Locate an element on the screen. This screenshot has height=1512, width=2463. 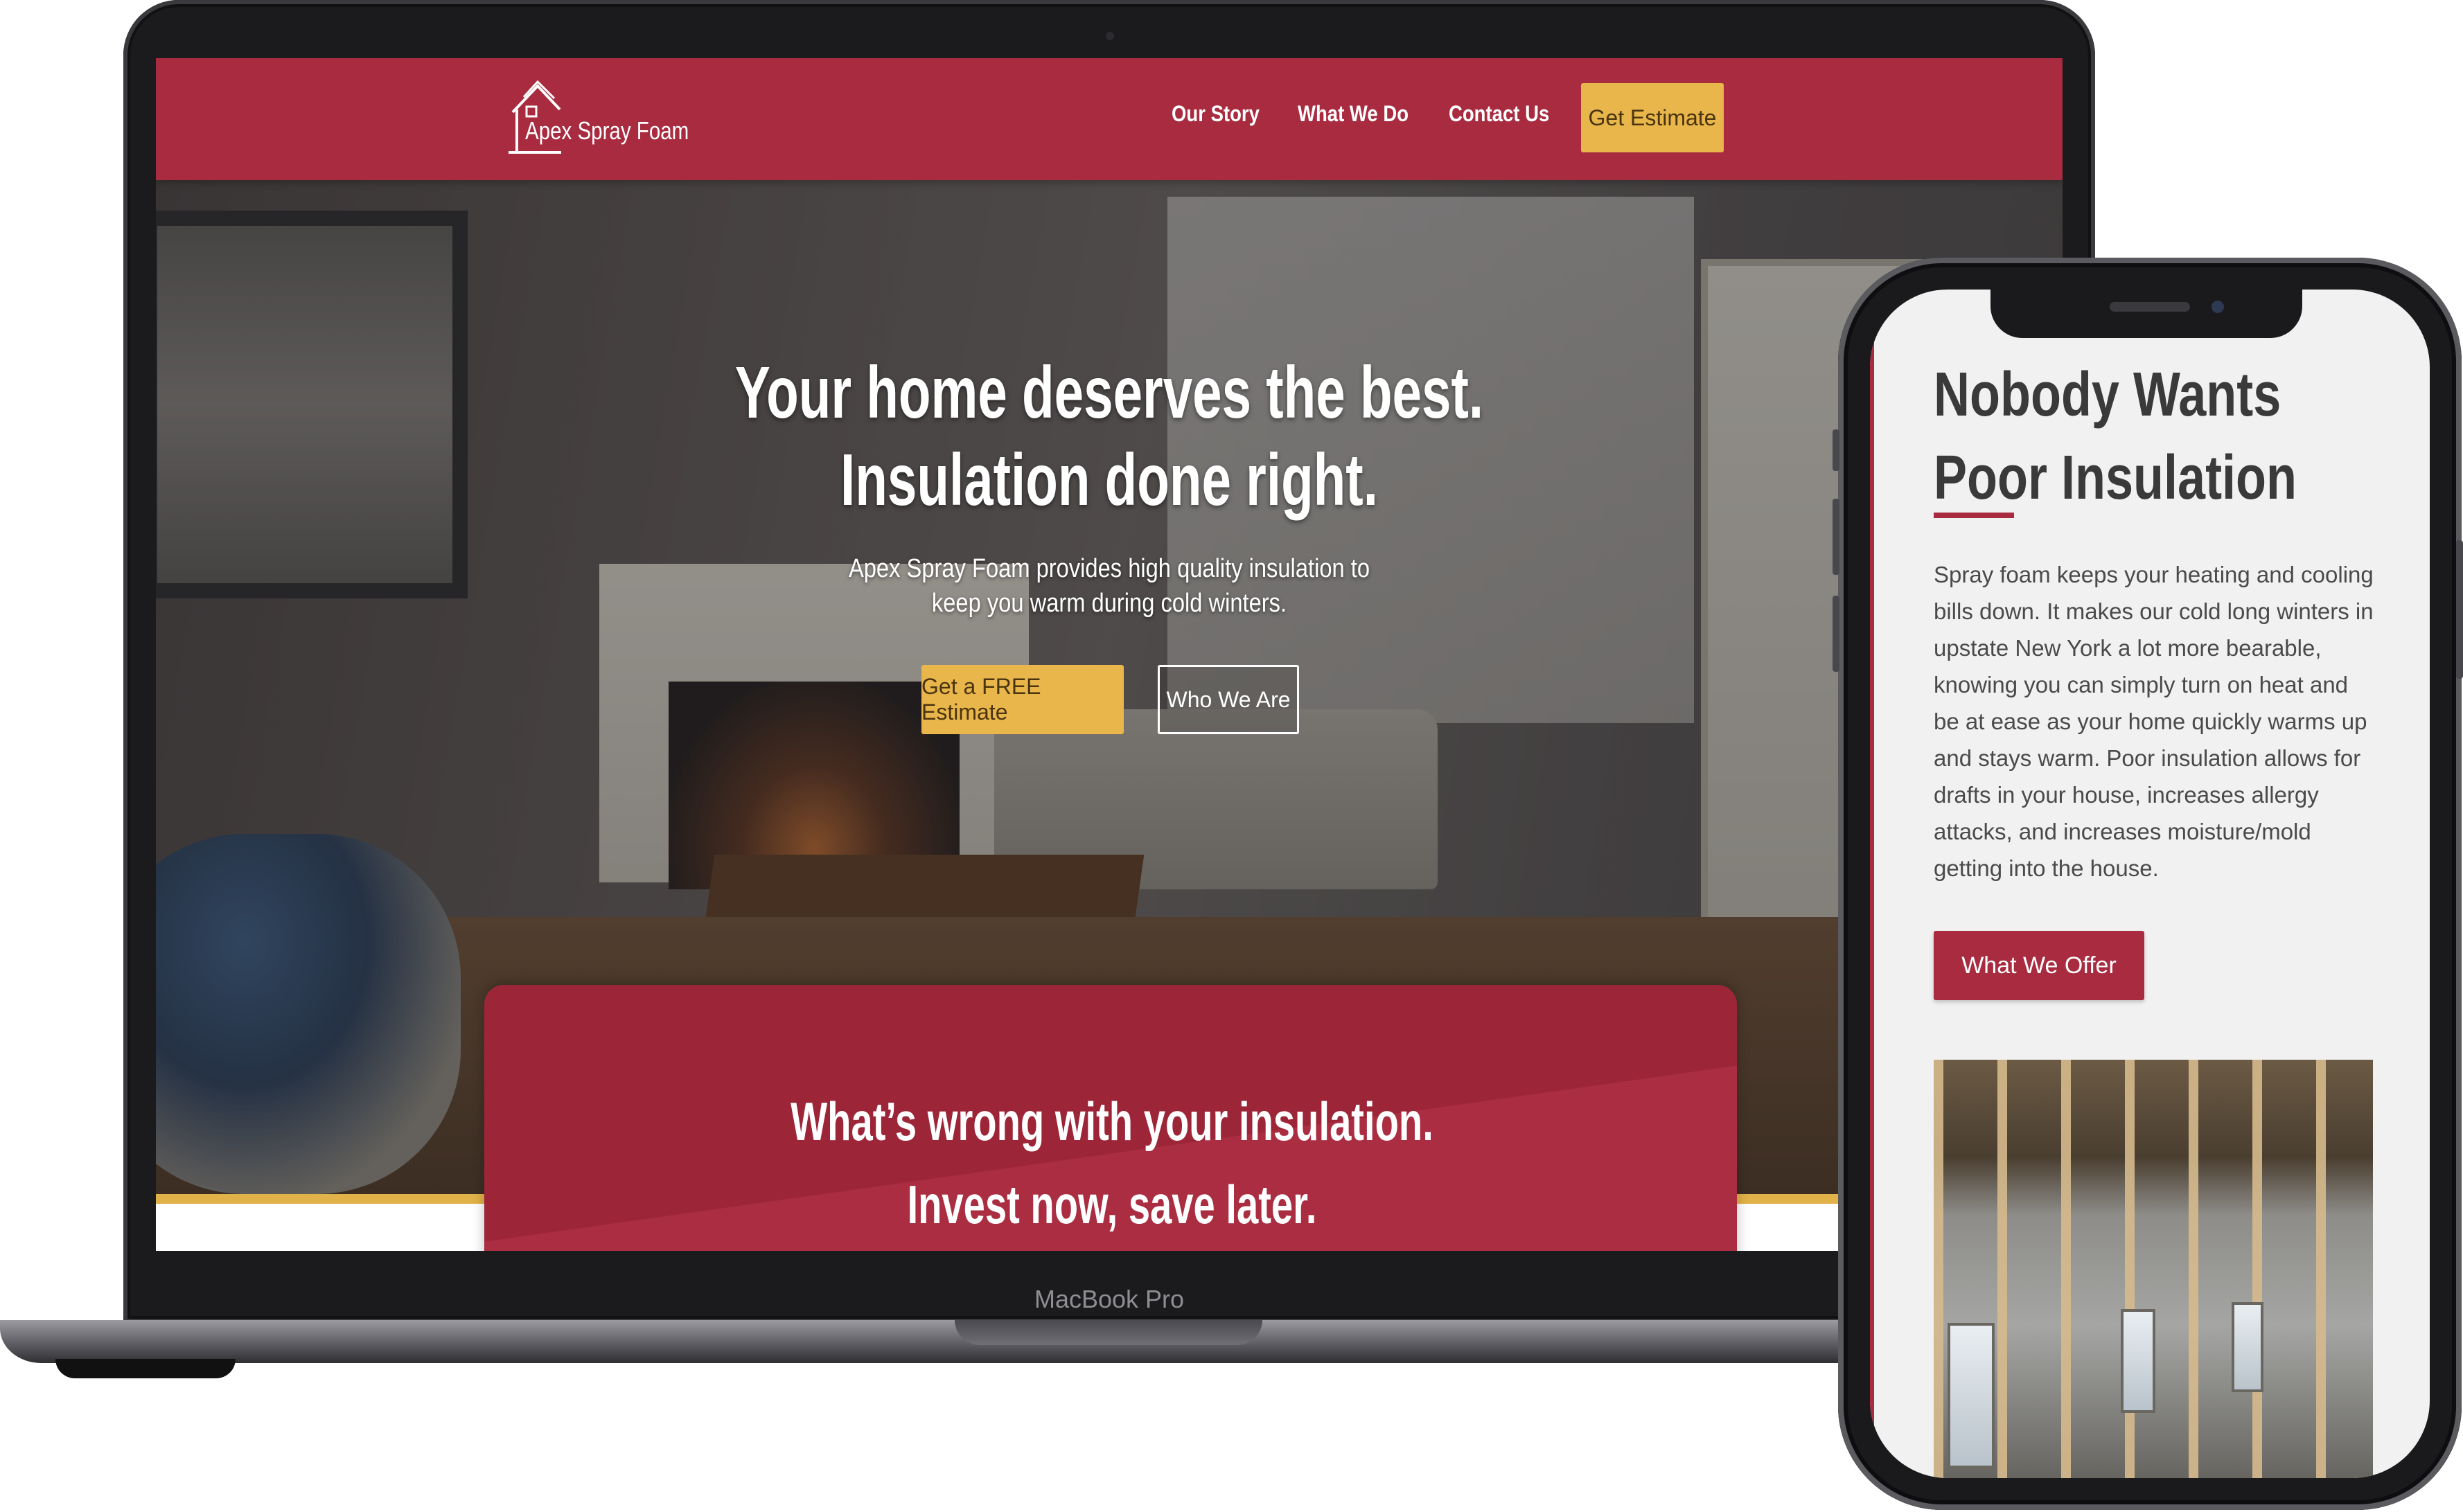
get-estimate-button: Get Estimate is located at coordinates (1652, 118).